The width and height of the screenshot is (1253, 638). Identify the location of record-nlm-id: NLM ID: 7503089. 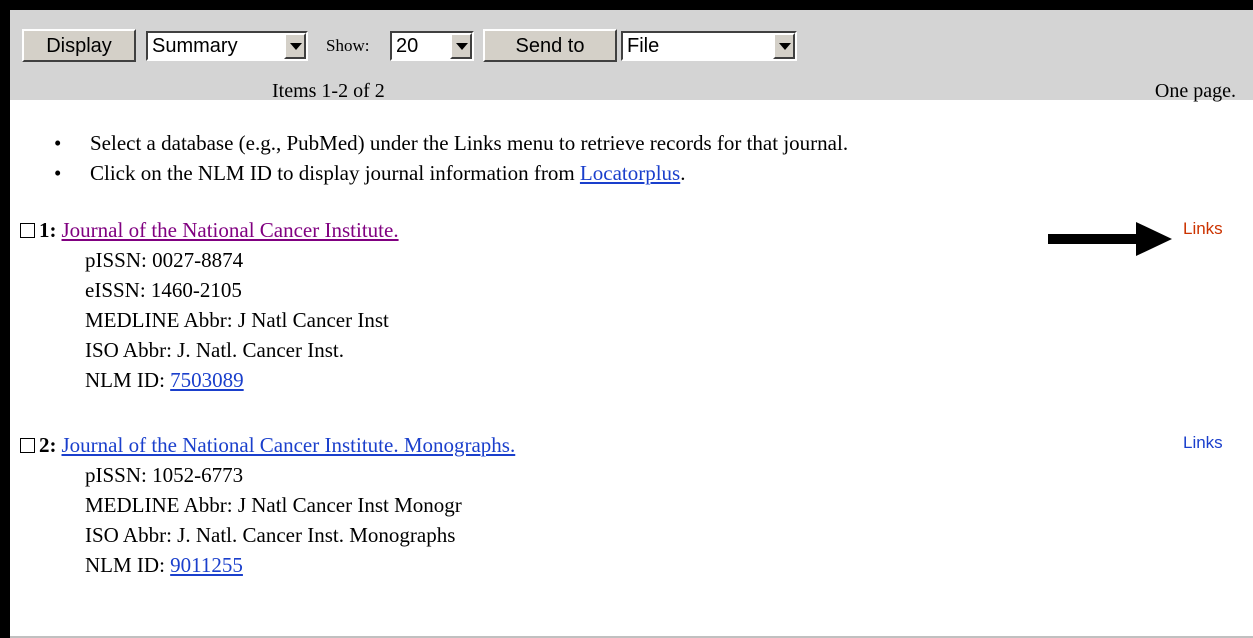
(209, 380).